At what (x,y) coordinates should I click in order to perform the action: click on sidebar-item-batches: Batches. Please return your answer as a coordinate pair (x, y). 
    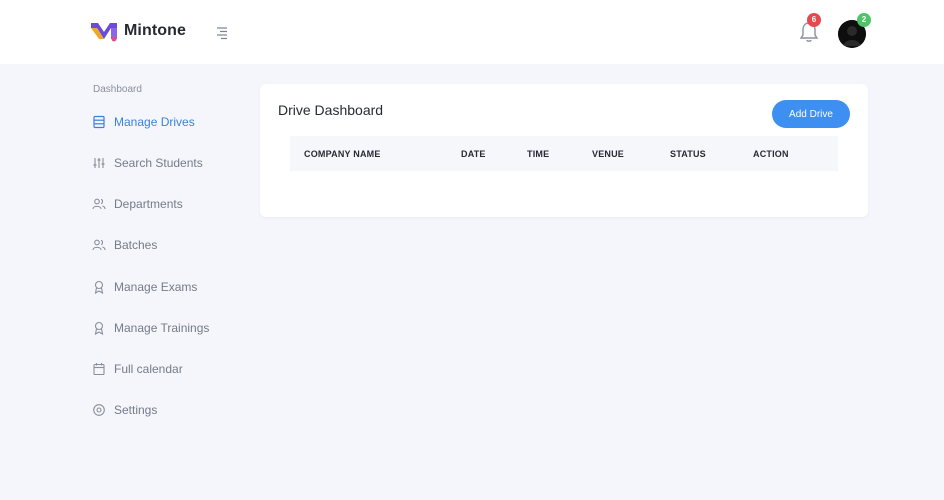
    Looking at the image, I should click on (124, 245).